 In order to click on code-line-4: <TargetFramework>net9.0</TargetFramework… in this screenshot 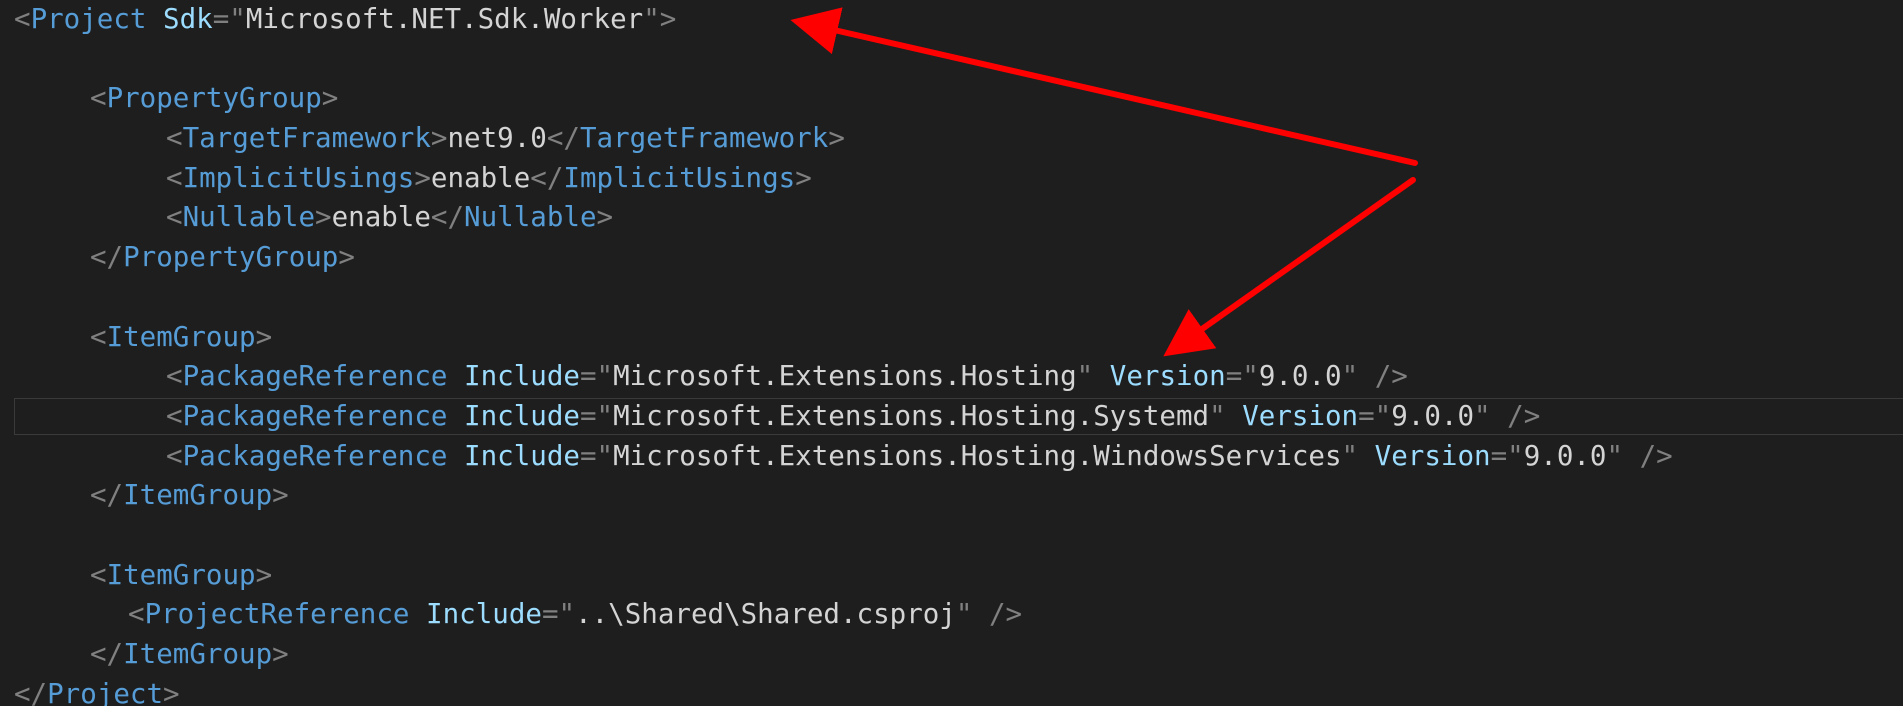, I will do `click(843, 139)`.